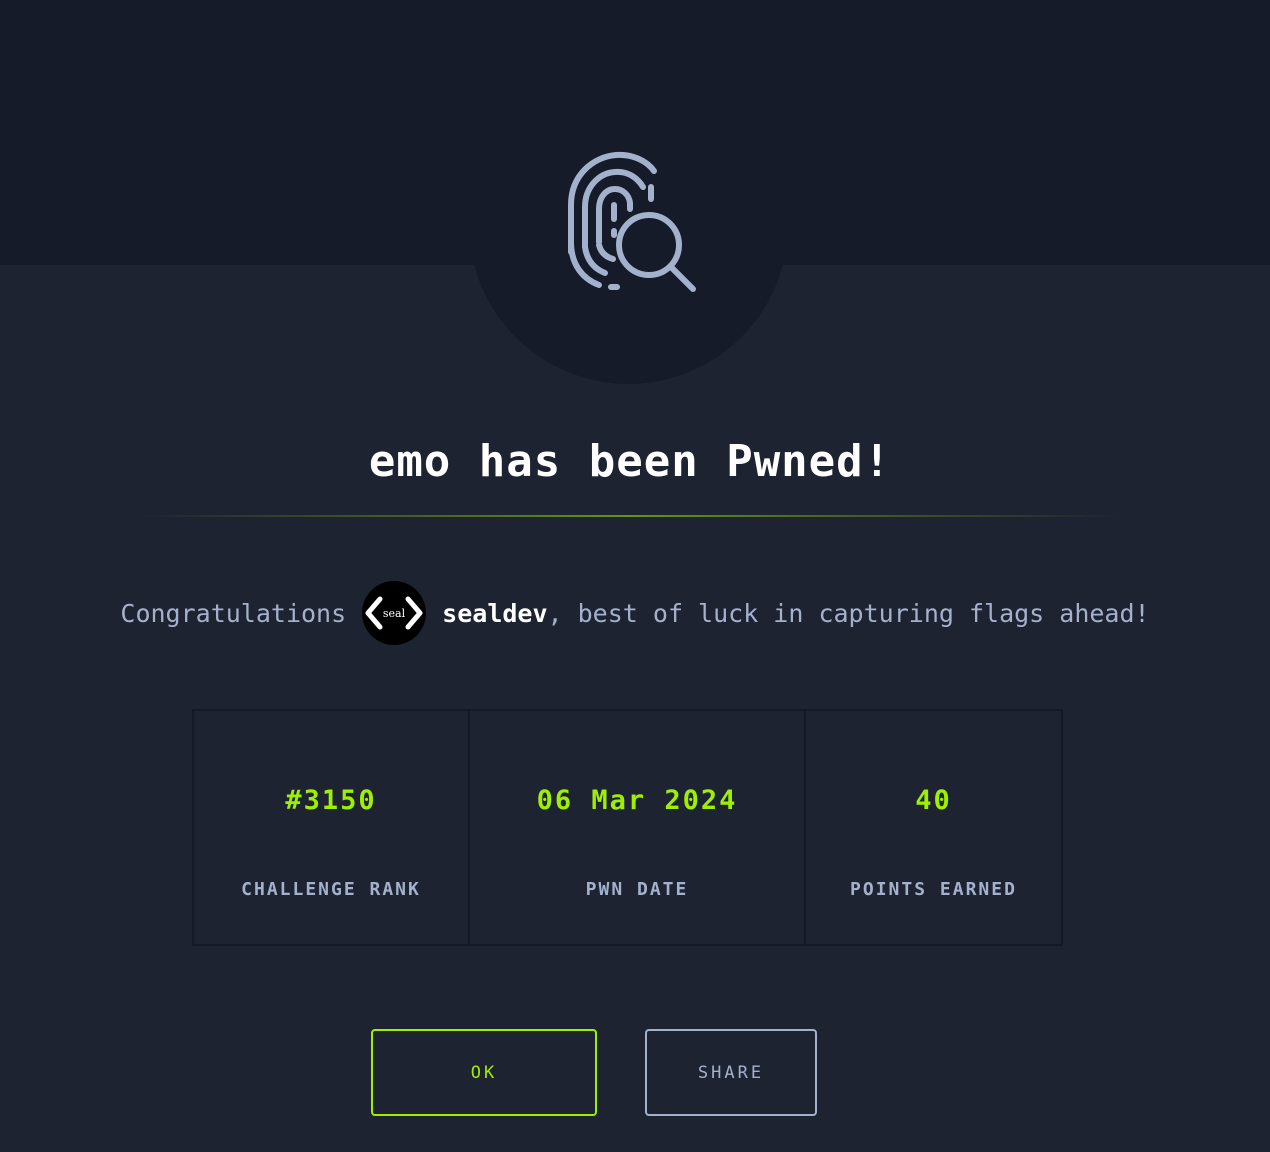  I want to click on avatar-logo-text: seal, so click(394, 613).